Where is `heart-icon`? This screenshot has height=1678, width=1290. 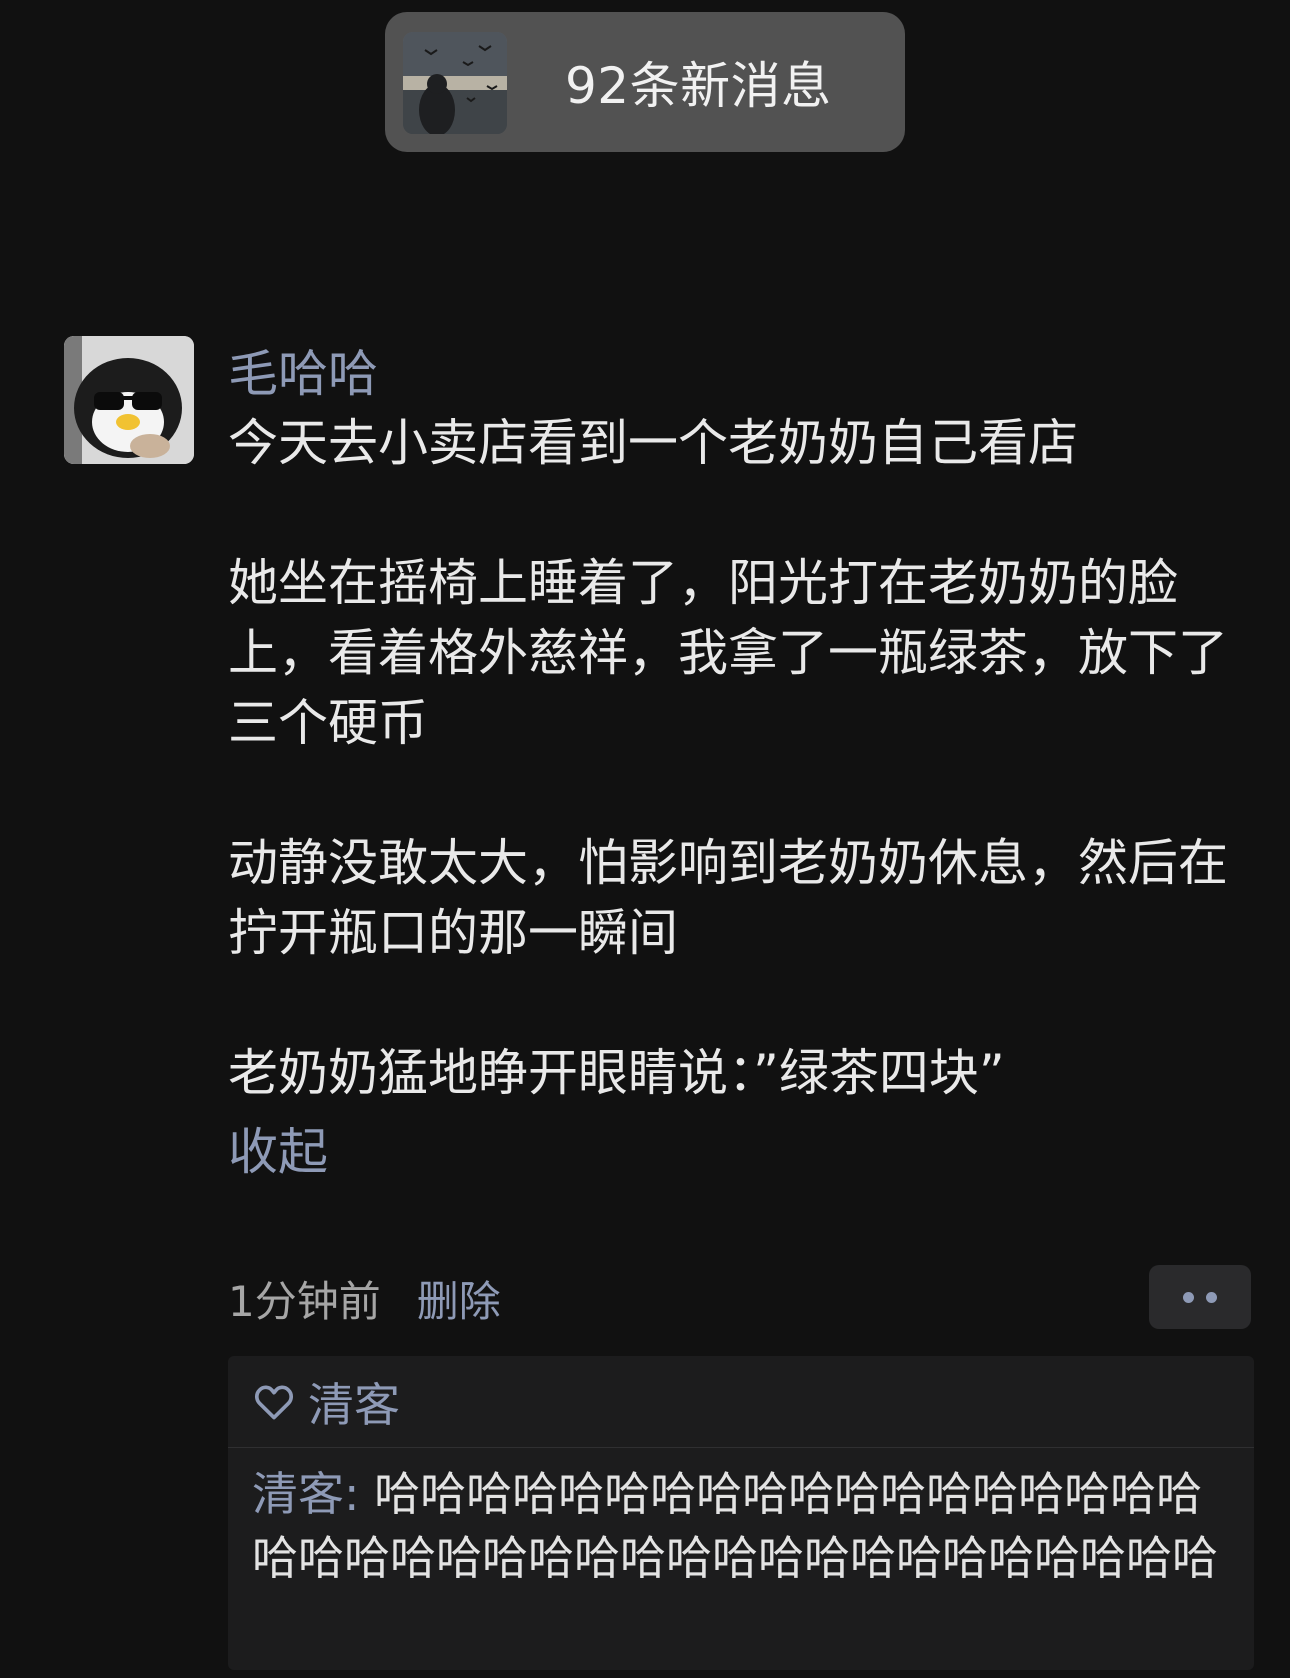
heart-icon is located at coordinates (274, 1402).